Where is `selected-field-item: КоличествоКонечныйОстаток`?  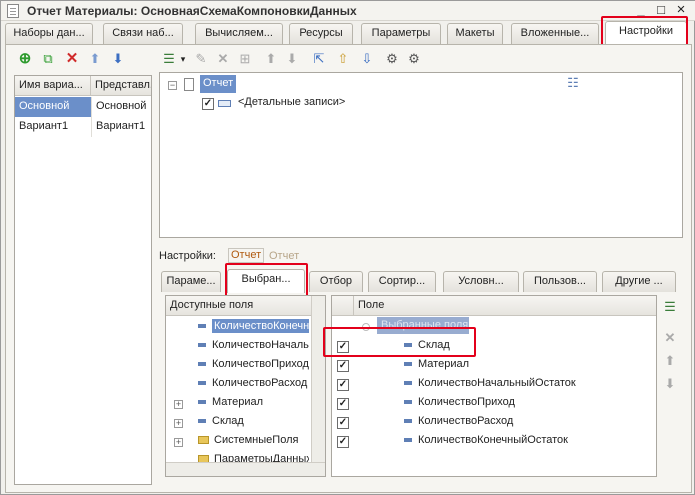
selected-field-item: КоличествоКонечныйОстаток is located at coordinates (525, 441).